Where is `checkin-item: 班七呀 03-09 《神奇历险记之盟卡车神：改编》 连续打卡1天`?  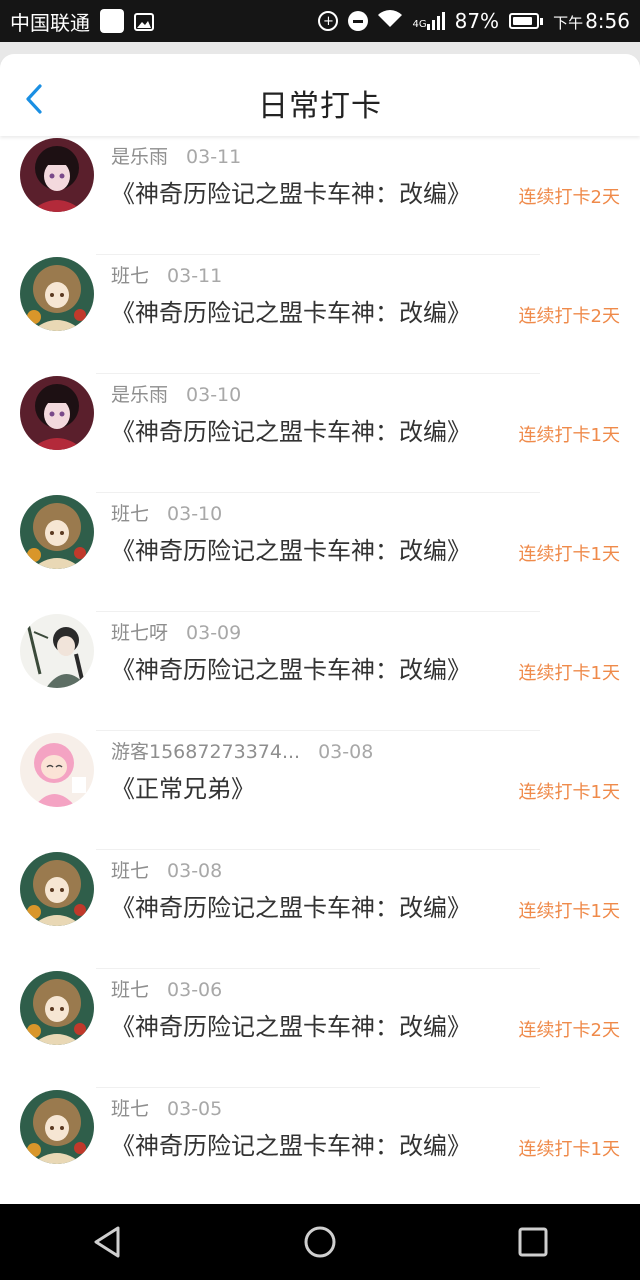
checkin-item: 班七呀 03-09 《神奇历险记之盟卡车神：改编》 连续打卡1天 is located at coordinates (320, 671).